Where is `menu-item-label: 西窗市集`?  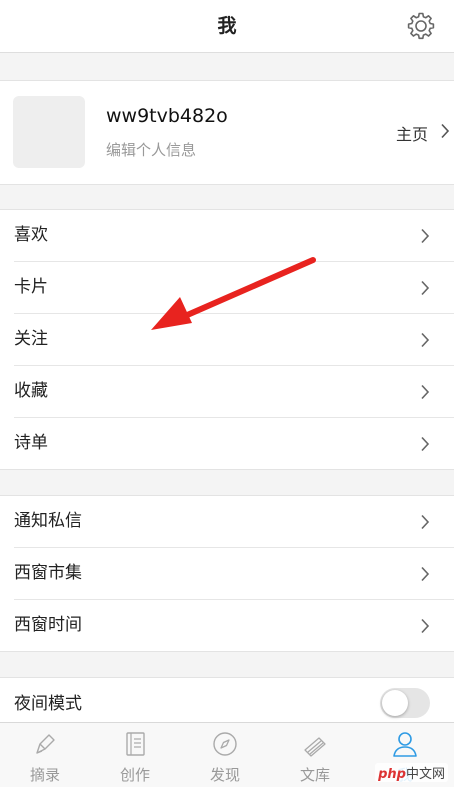
menu-item-label: 西窗市集 is located at coordinates (48, 573).